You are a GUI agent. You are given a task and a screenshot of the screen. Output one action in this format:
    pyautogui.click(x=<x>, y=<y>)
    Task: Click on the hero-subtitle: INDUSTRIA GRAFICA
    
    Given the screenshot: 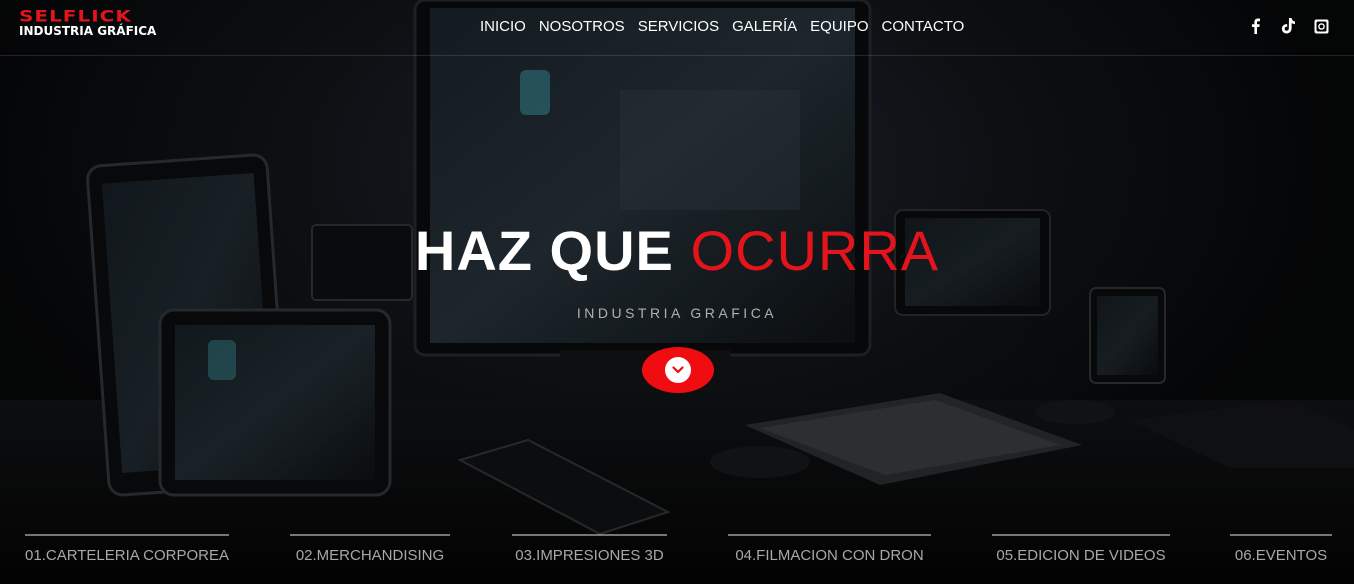 What is the action you would take?
    pyautogui.click(x=677, y=313)
    